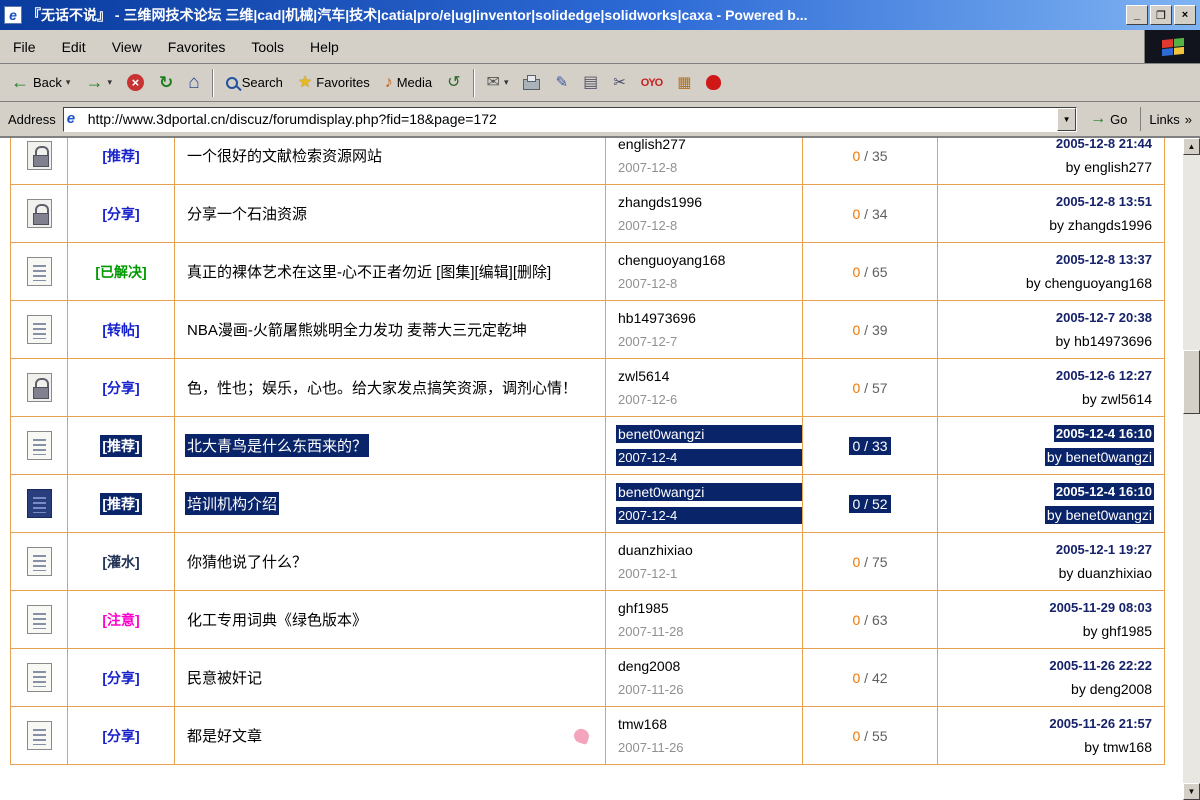 This screenshot has width=1200, height=800. Describe the element at coordinates (1117, 399) in the screenshot. I see `last-poster-link: by zwl5614` at that location.